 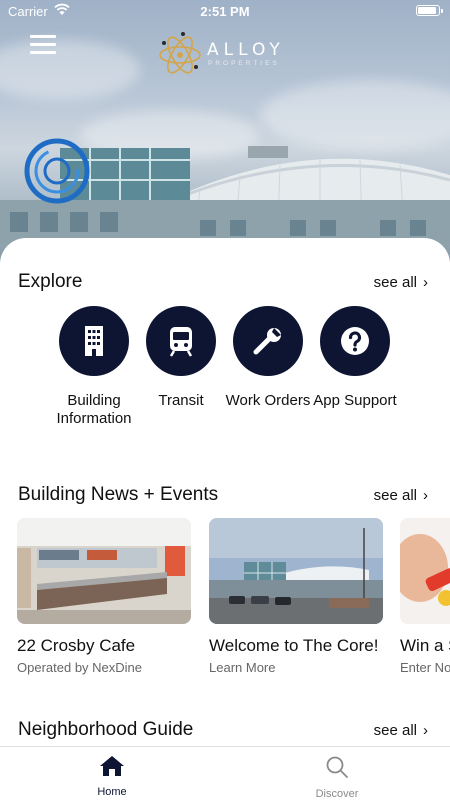 What do you see at coordinates (425, 571) in the screenshot?
I see `contest-photo` at bounding box center [425, 571].